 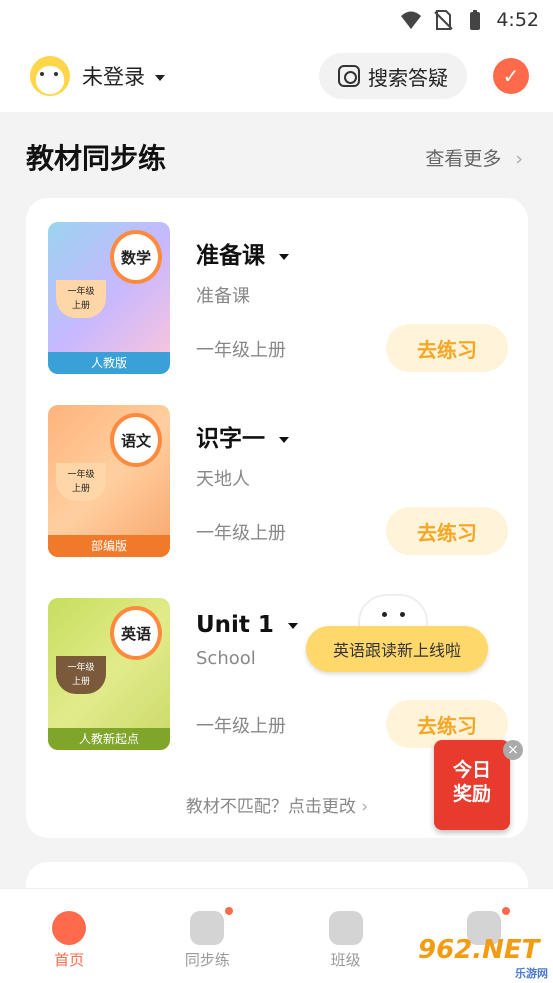 What do you see at coordinates (345, 928) in the screenshot?
I see `class-icon` at bounding box center [345, 928].